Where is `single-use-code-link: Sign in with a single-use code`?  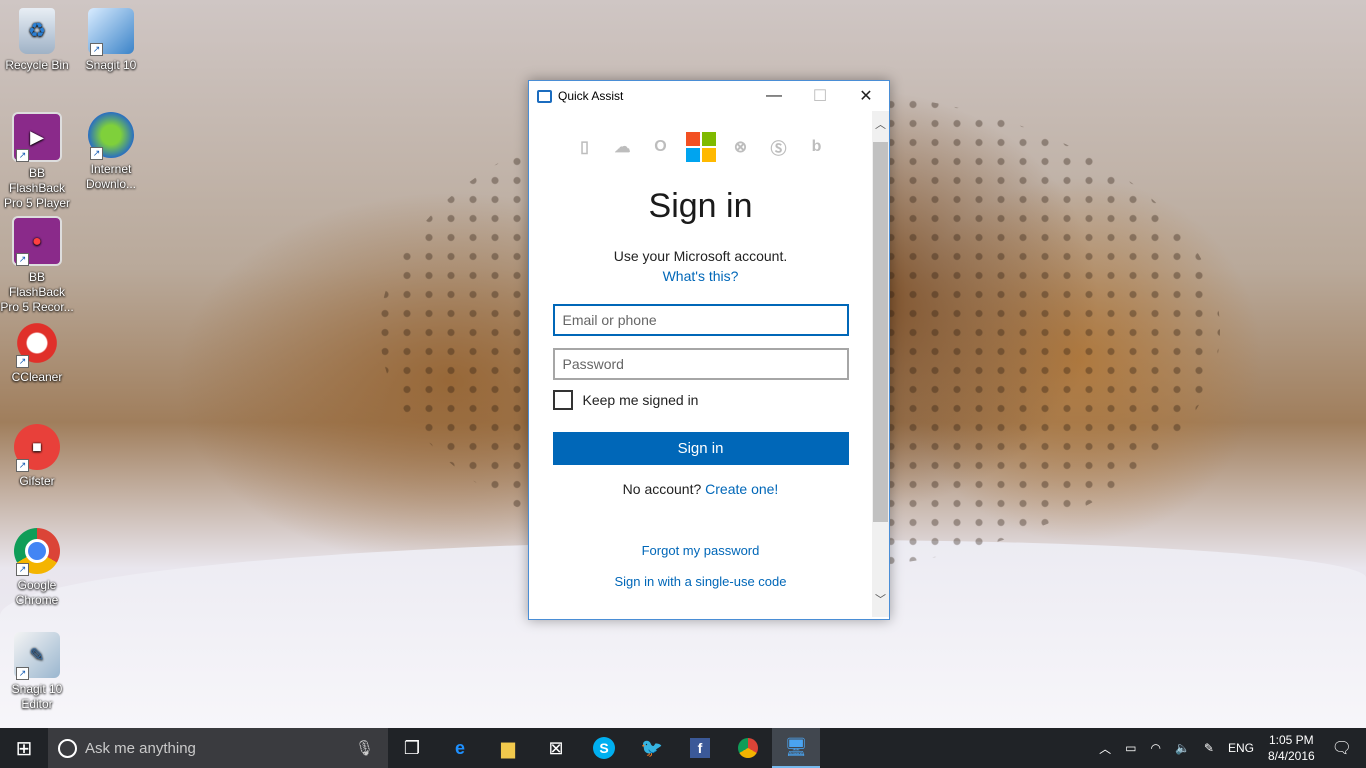 single-use-code-link: Sign in with a single-use code is located at coordinates (700, 581).